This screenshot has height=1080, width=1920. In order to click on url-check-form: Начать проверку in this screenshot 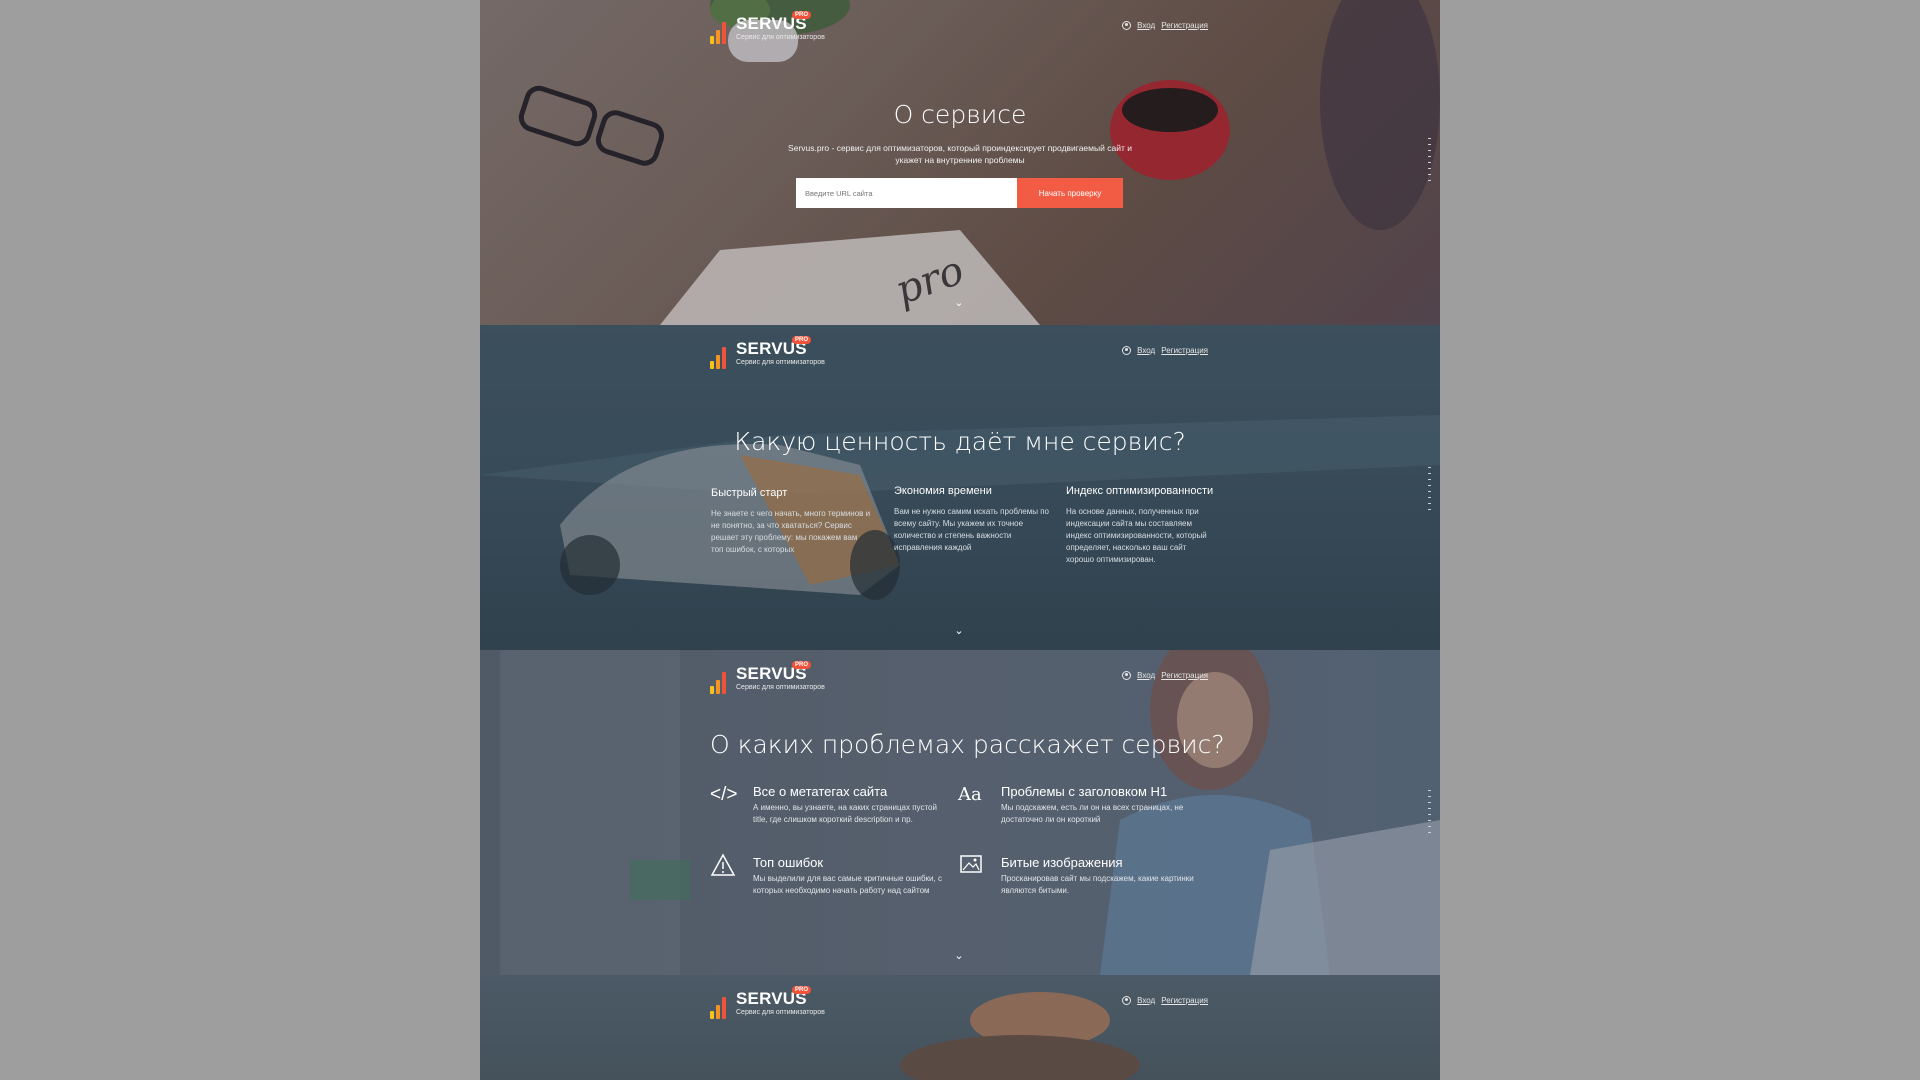, I will do `click(959, 193)`.